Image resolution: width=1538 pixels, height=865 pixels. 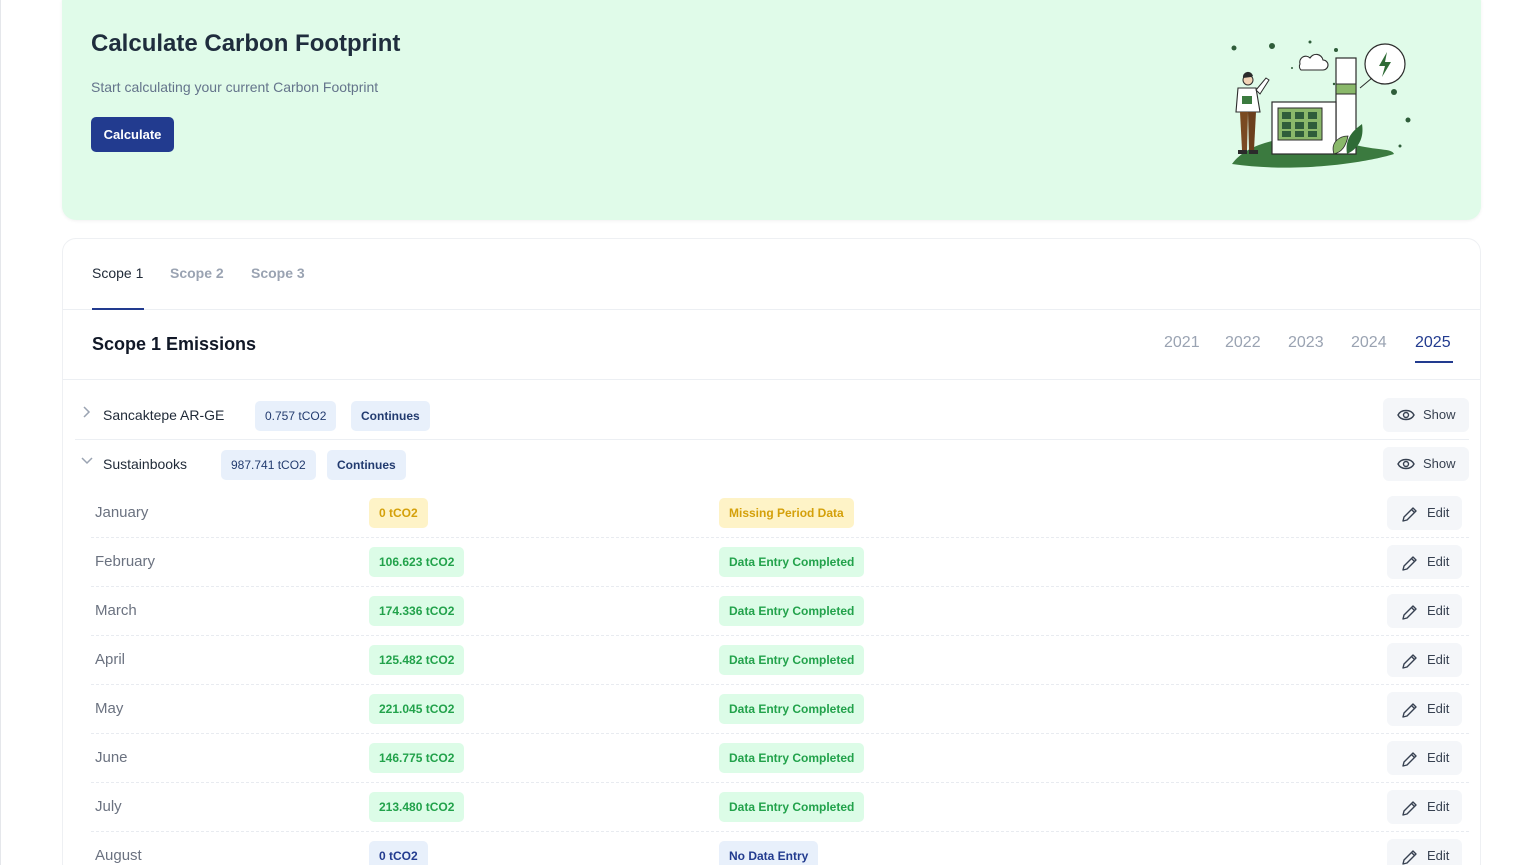 What do you see at coordinates (118, 855) in the screenshot?
I see `month-name: August` at bounding box center [118, 855].